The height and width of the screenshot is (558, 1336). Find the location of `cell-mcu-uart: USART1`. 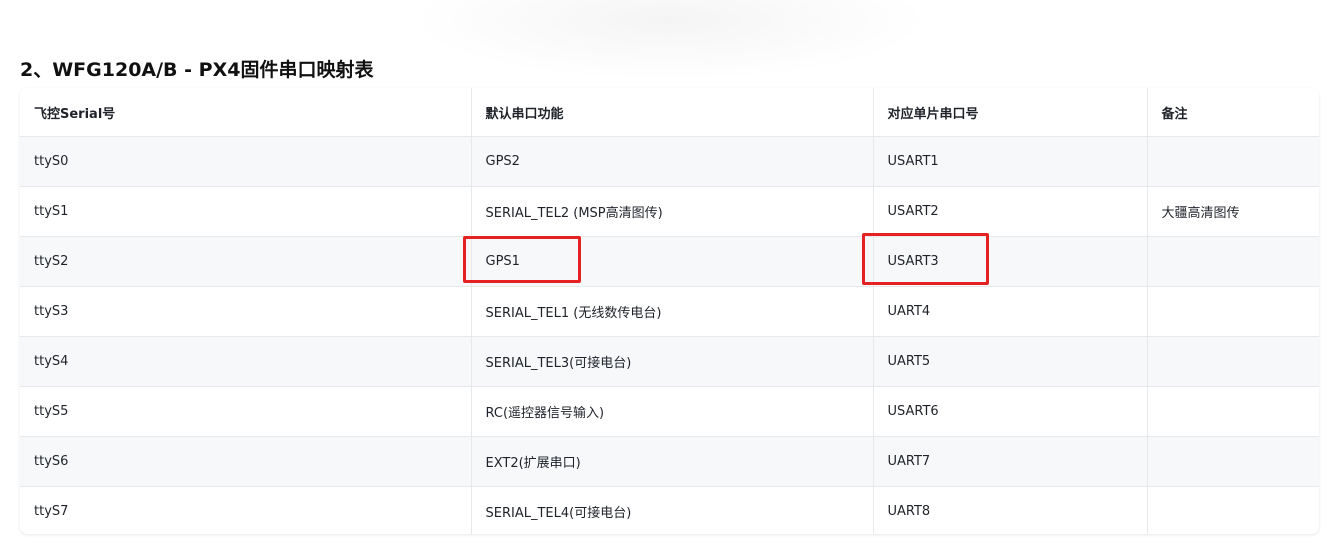

cell-mcu-uart: USART1 is located at coordinates (1010, 161).